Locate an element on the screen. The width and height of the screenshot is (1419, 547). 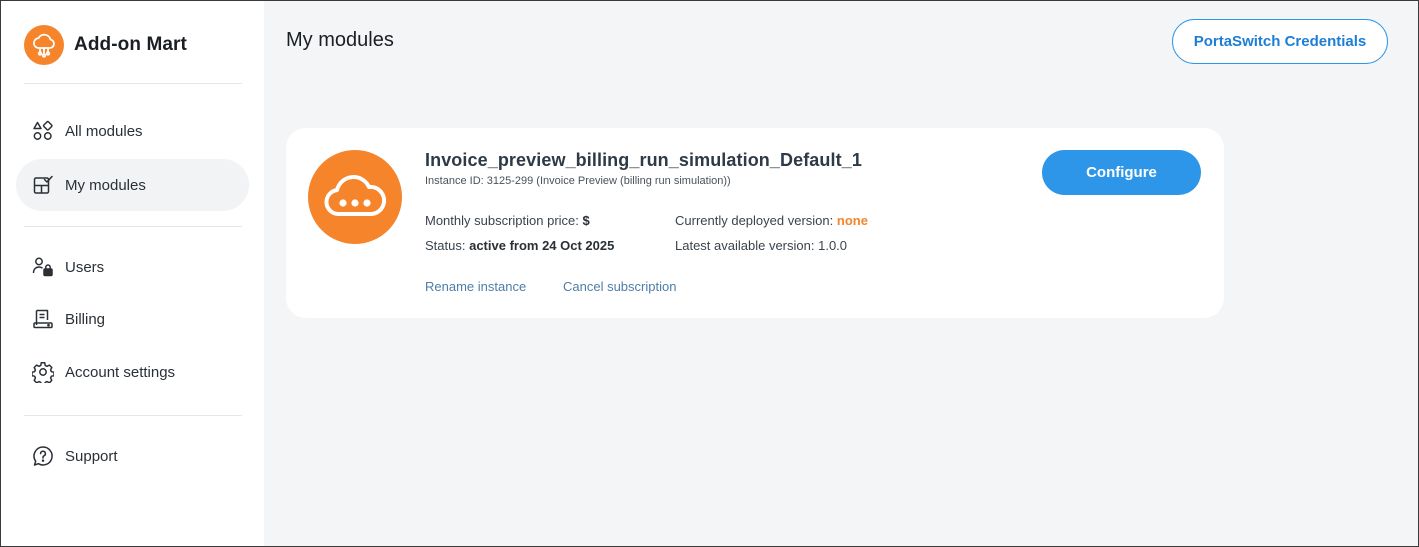
latest-value: 1.0.0 is located at coordinates (833, 245).